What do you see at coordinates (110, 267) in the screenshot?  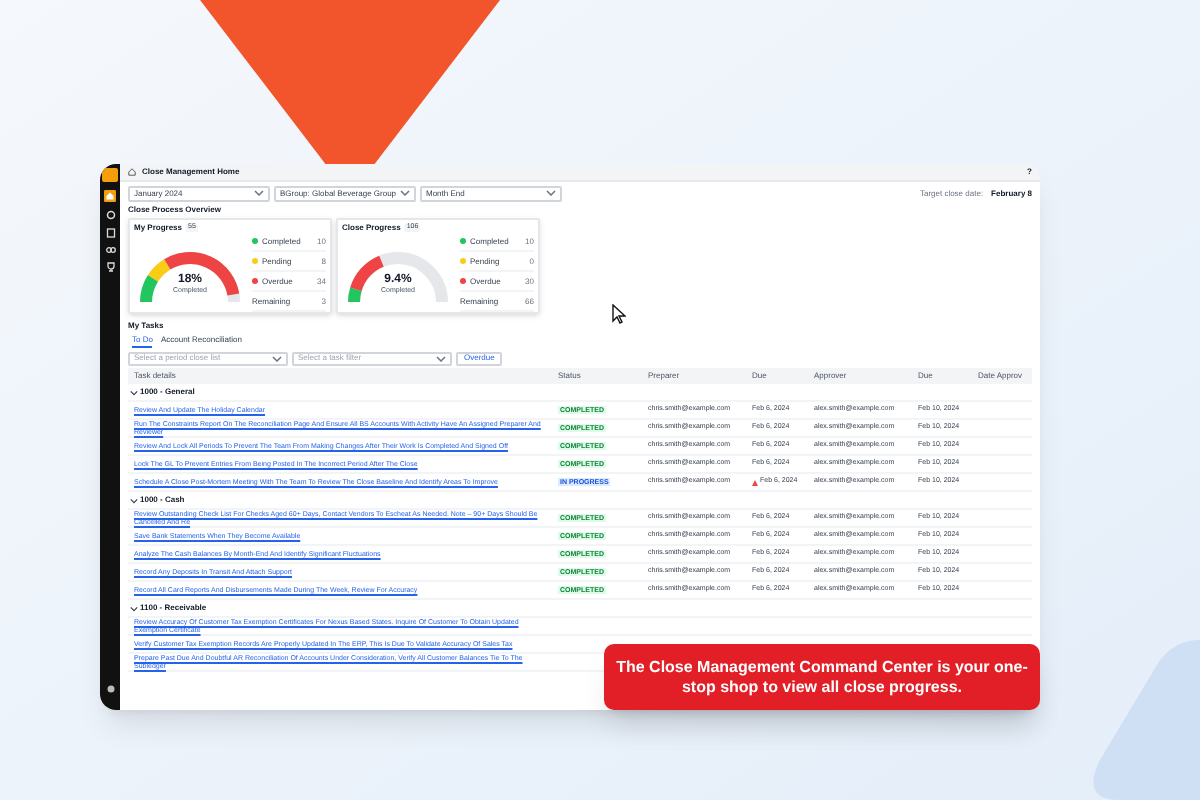 I see `trophy-icon` at bounding box center [110, 267].